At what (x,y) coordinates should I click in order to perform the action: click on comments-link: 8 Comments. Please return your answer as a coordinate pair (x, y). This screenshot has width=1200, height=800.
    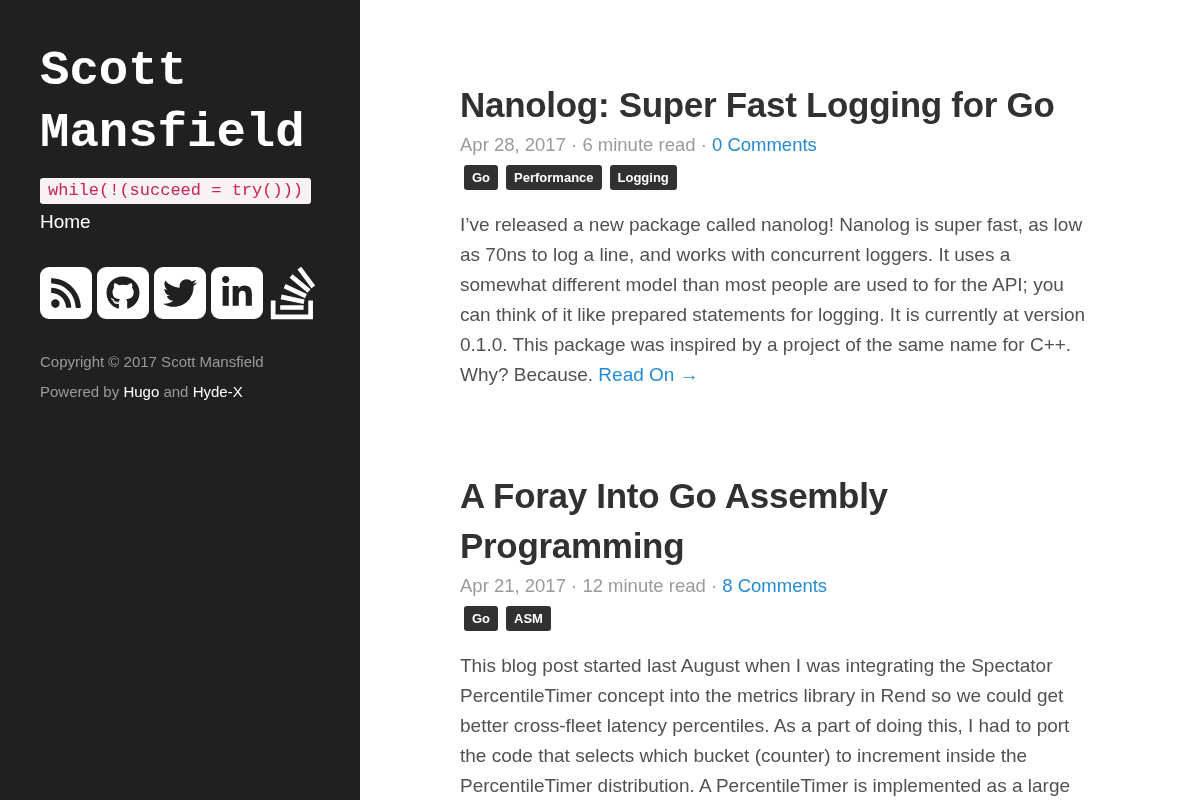
    Looking at the image, I should click on (775, 585).